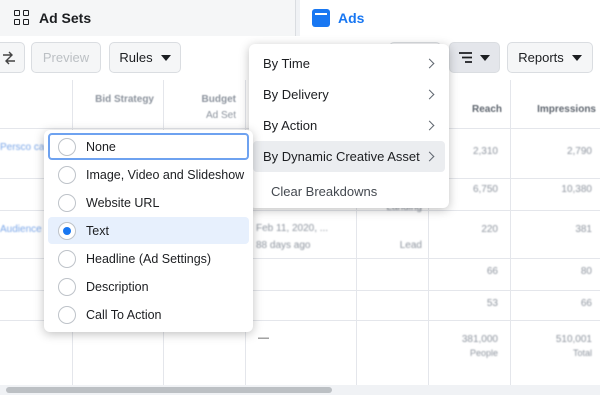 The image size is (600, 395). I want to click on header-budget: Budget, so click(203, 99).